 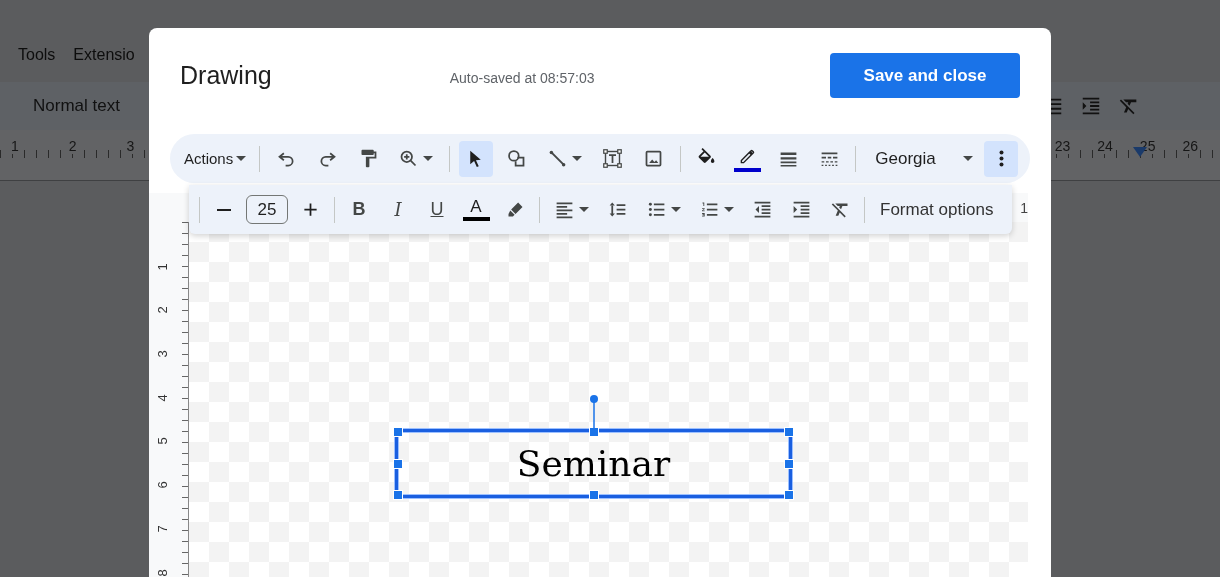 I want to click on more-button, so click(x=1001, y=158).